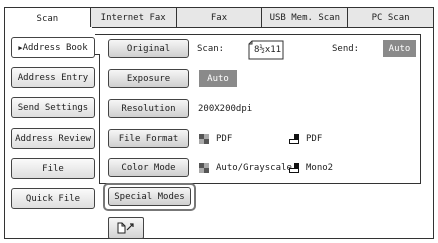 This screenshot has width=438, height=243. What do you see at coordinates (218, 78) in the screenshot?
I see `exposure-value: Auto` at bounding box center [218, 78].